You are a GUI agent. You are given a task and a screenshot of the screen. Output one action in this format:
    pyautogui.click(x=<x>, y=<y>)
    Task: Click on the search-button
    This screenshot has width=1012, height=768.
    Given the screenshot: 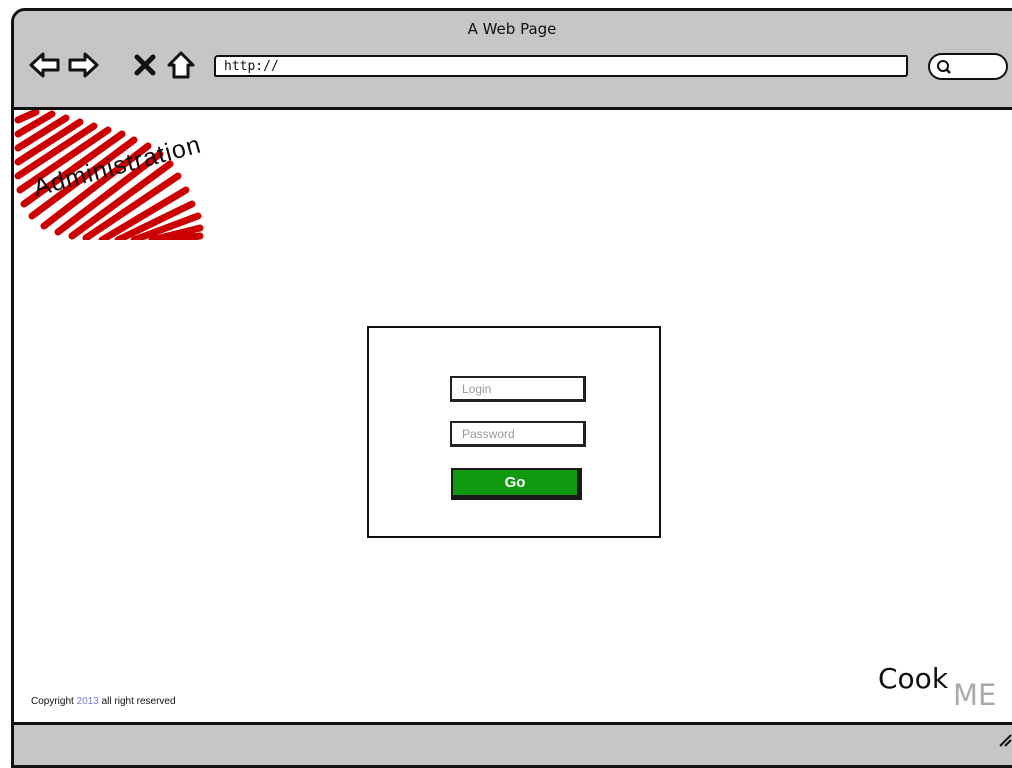 What is the action you would take?
    pyautogui.click(x=968, y=66)
    